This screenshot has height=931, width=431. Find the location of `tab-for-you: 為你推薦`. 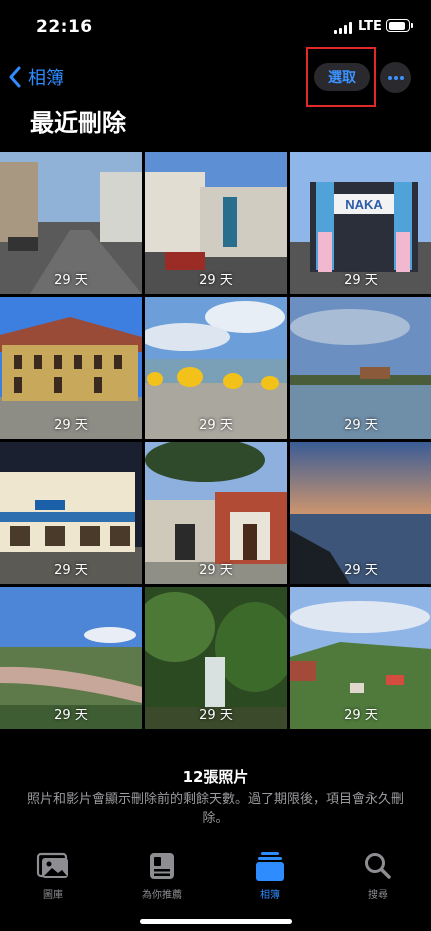

tab-for-you: 為你推薦 is located at coordinates (162, 875).